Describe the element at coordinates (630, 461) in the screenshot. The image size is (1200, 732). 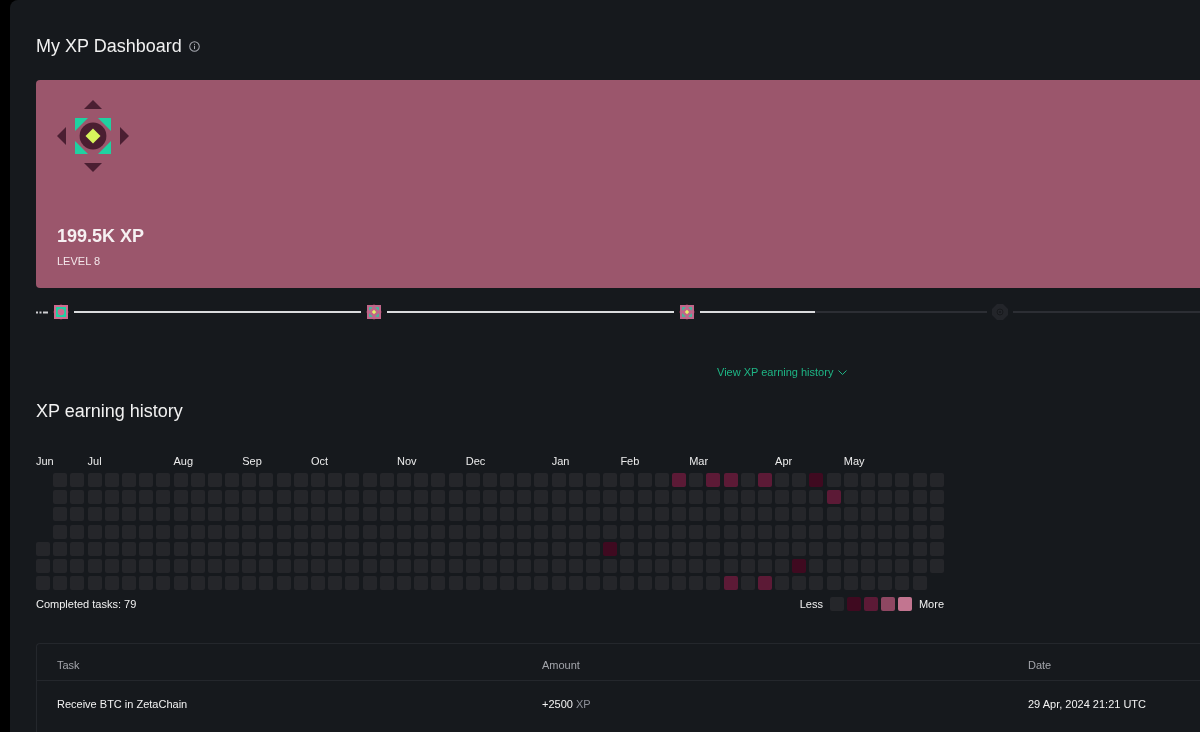
I see `month-label: Feb` at that location.